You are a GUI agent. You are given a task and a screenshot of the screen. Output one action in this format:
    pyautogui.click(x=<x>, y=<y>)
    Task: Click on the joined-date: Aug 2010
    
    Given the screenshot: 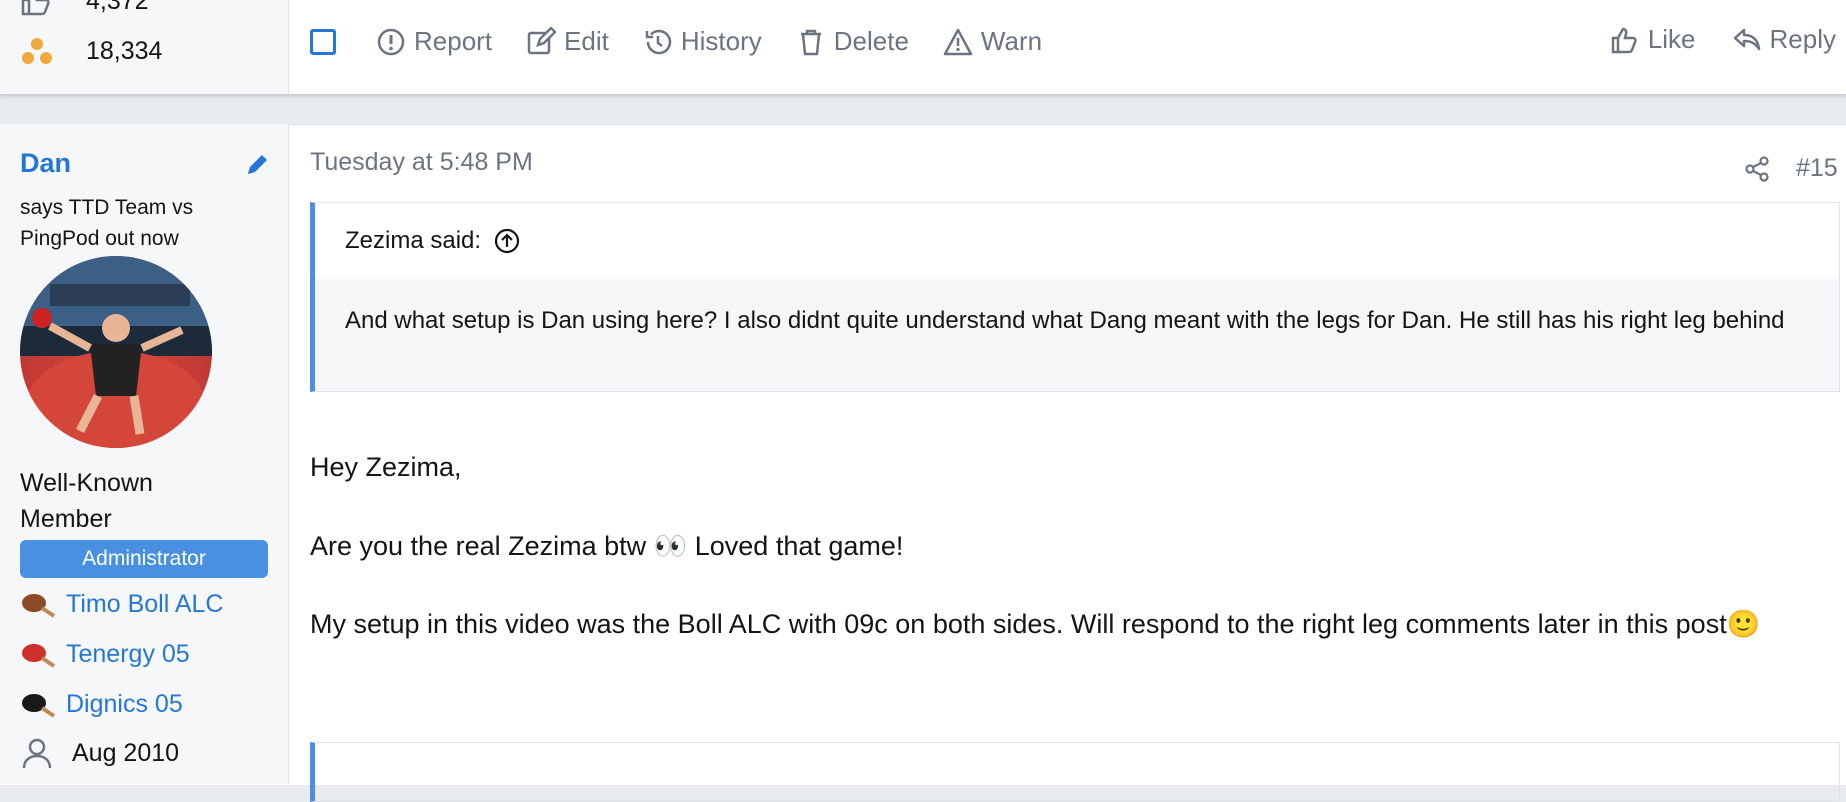 What is the action you would take?
    pyautogui.click(x=99, y=753)
    